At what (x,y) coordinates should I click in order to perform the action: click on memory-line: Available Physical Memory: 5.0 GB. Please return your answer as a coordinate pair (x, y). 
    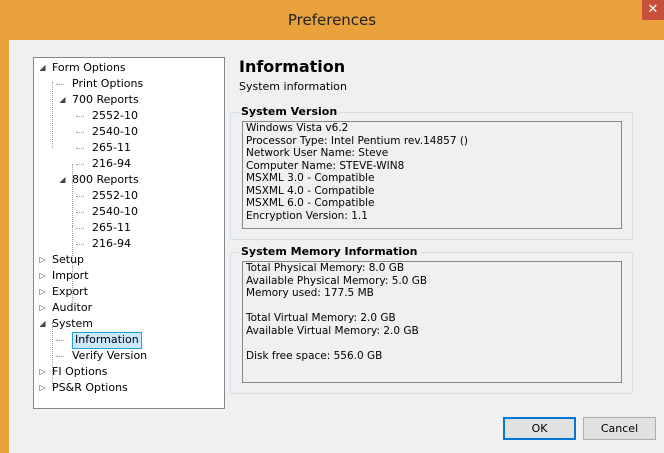
    Looking at the image, I should click on (337, 280).